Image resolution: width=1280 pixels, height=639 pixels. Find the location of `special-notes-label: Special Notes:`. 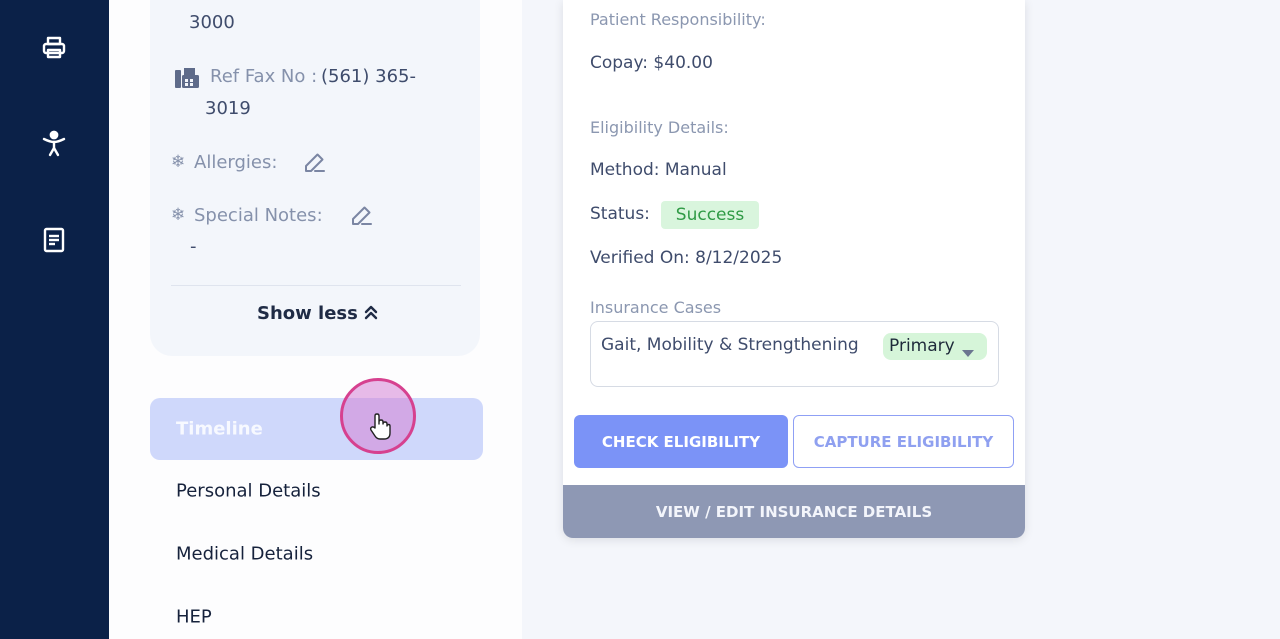

special-notes-label: Special Notes: is located at coordinates (258, 215).